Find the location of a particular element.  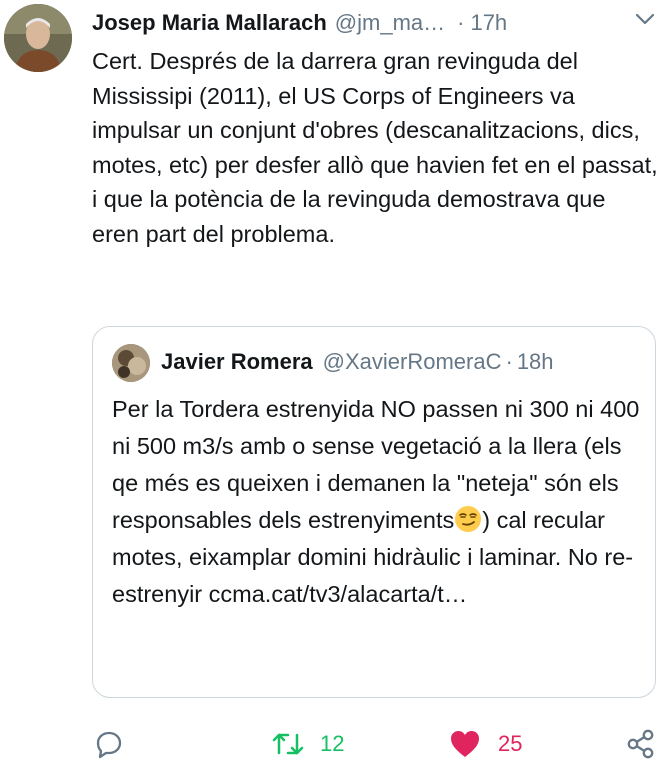

quoted-author-handle: @XavierRomeraC is located at coordinates (412, 361).